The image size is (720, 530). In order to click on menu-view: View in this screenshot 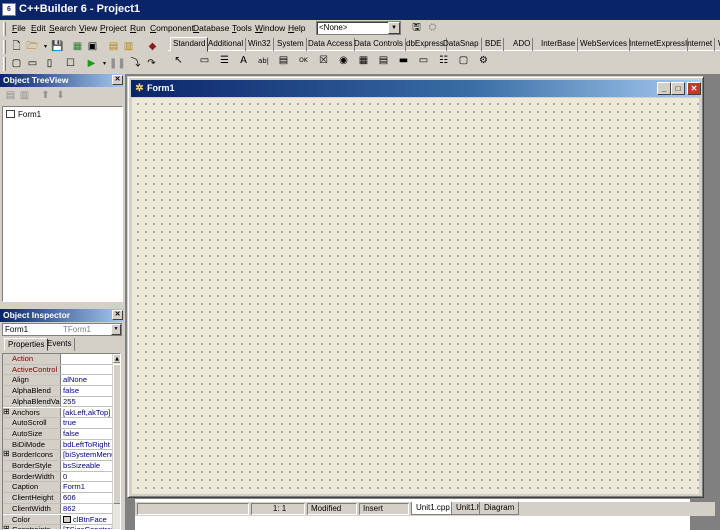, I will do `click(88, 28)`.